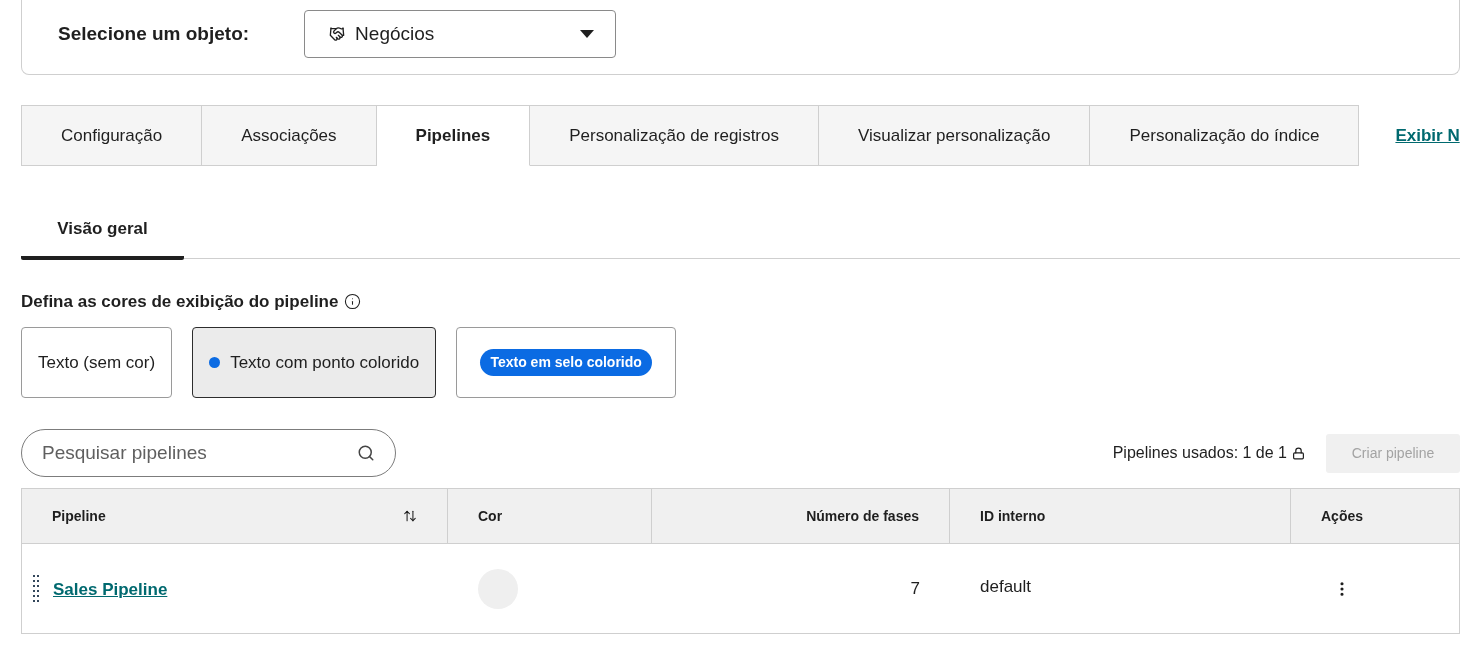 This screenshot has width=1462, height=671. What do you see at coordinates (154, 33) in the screenshot?
I see `field-label: Selecione um objeto:` at bounding box center [154, 33].